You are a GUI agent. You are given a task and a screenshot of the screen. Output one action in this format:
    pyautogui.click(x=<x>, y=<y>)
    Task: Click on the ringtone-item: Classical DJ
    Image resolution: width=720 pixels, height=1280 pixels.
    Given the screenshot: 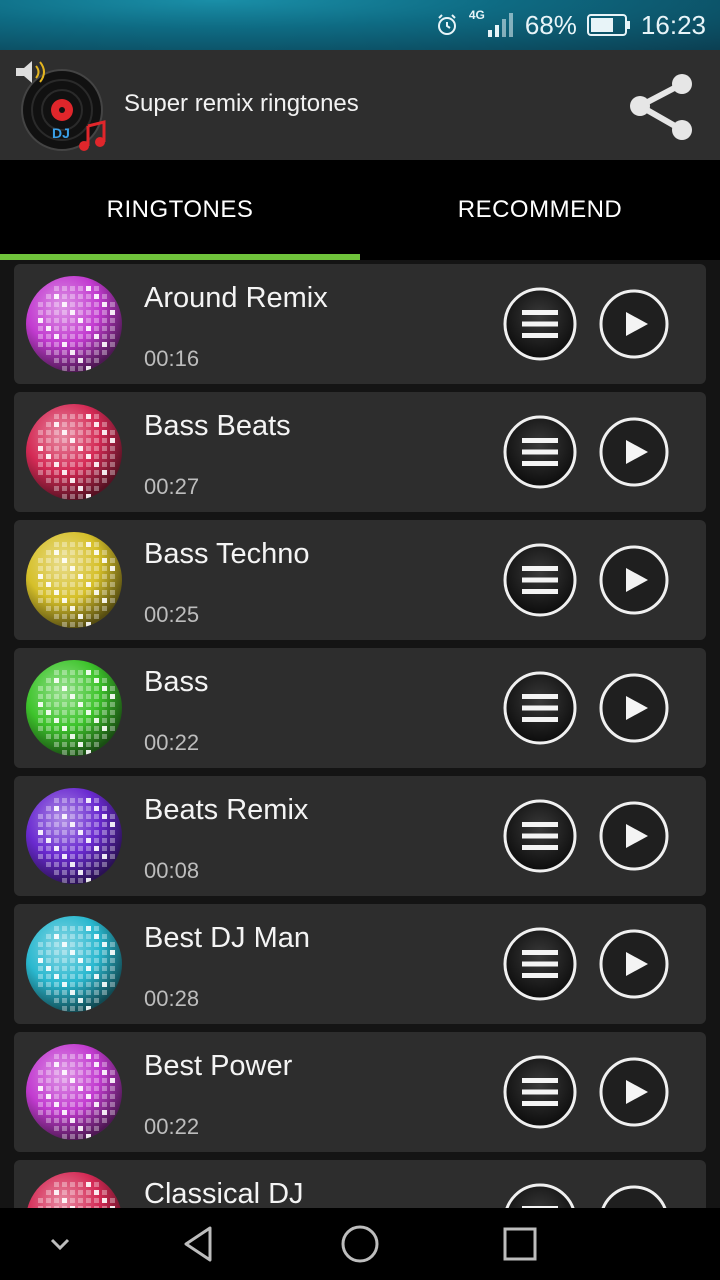 What is the action you would take?
    pyautogui.click(x=360, y=1184)
    